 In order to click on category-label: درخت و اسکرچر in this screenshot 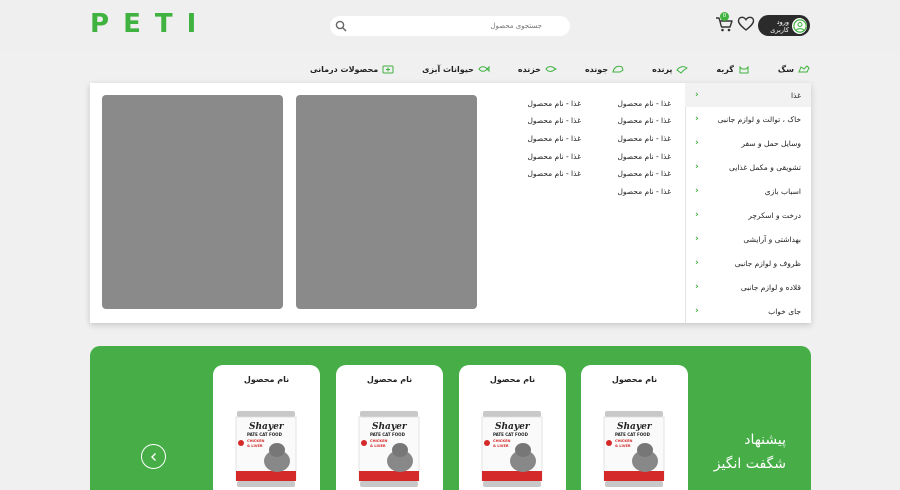, I will do `click(774, 215)`.